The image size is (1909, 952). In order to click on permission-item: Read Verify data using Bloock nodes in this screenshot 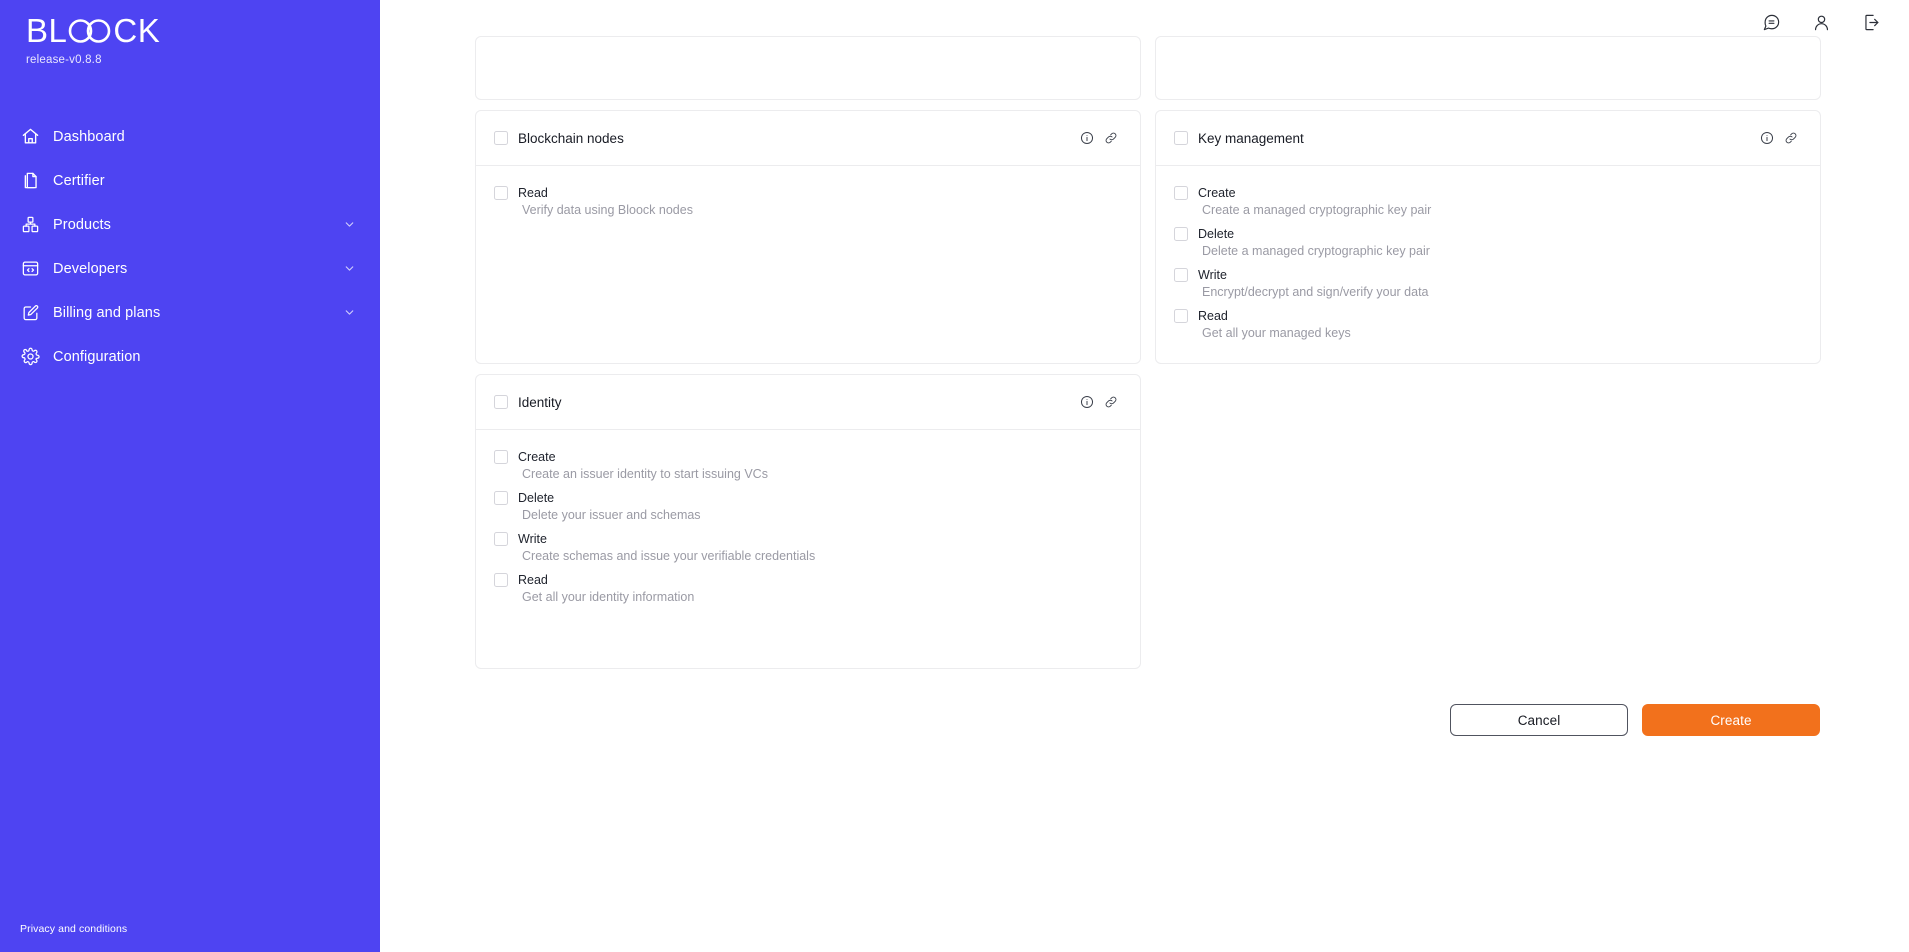, I will do `click(806, 201)`.